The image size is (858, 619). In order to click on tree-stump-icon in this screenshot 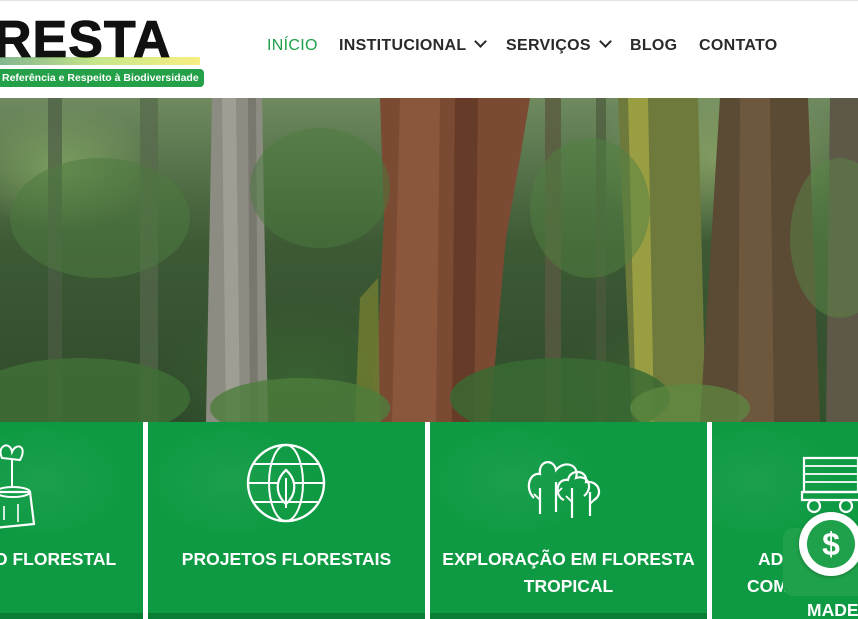, I will do `click(18, 486)`.